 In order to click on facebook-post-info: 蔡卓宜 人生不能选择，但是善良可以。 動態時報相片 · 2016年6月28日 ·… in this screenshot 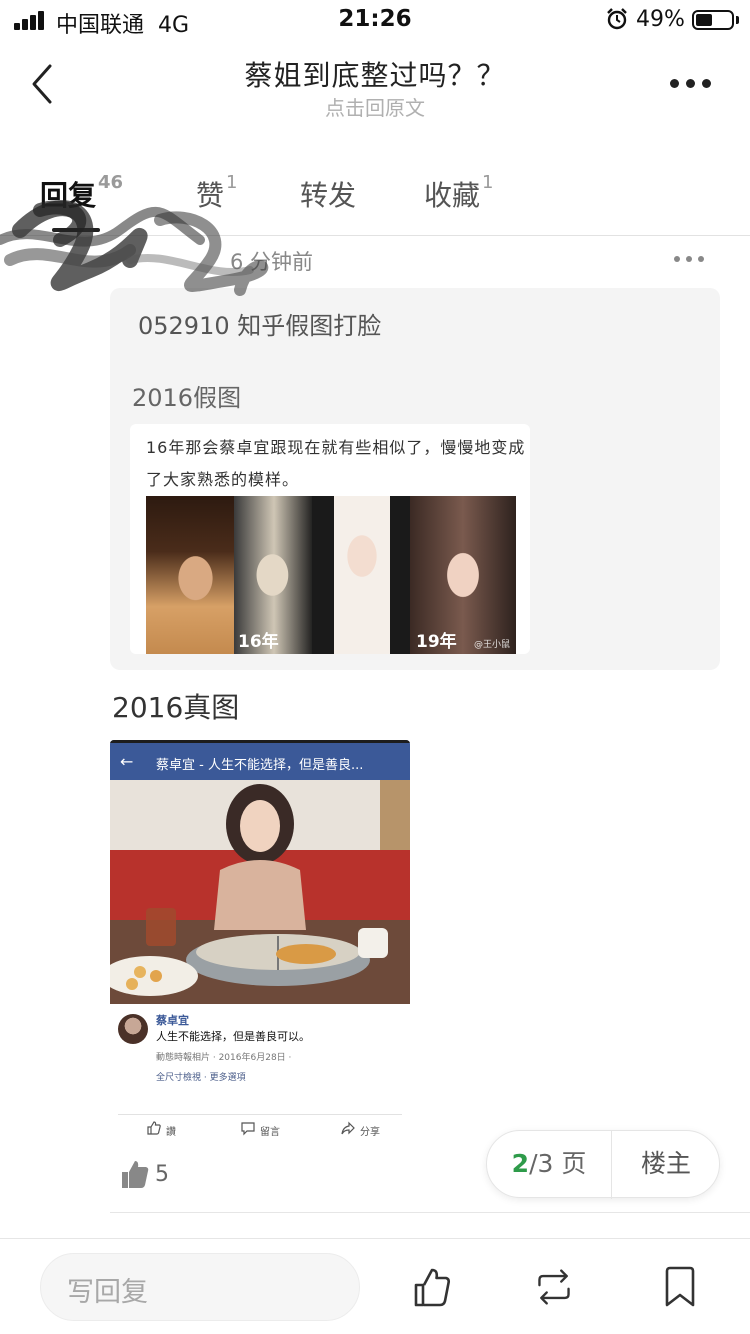, I will do `click(260, 1056)`.